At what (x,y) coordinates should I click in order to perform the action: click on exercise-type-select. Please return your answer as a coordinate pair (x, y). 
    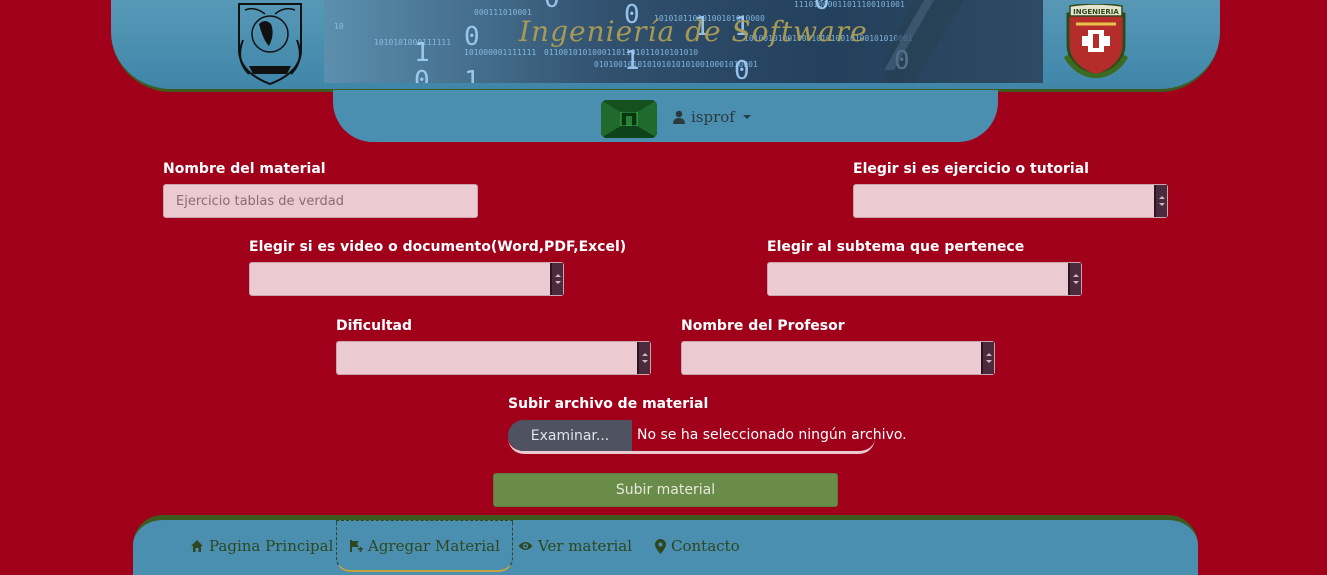
    Looking at the image, I should click on (1010, 201).